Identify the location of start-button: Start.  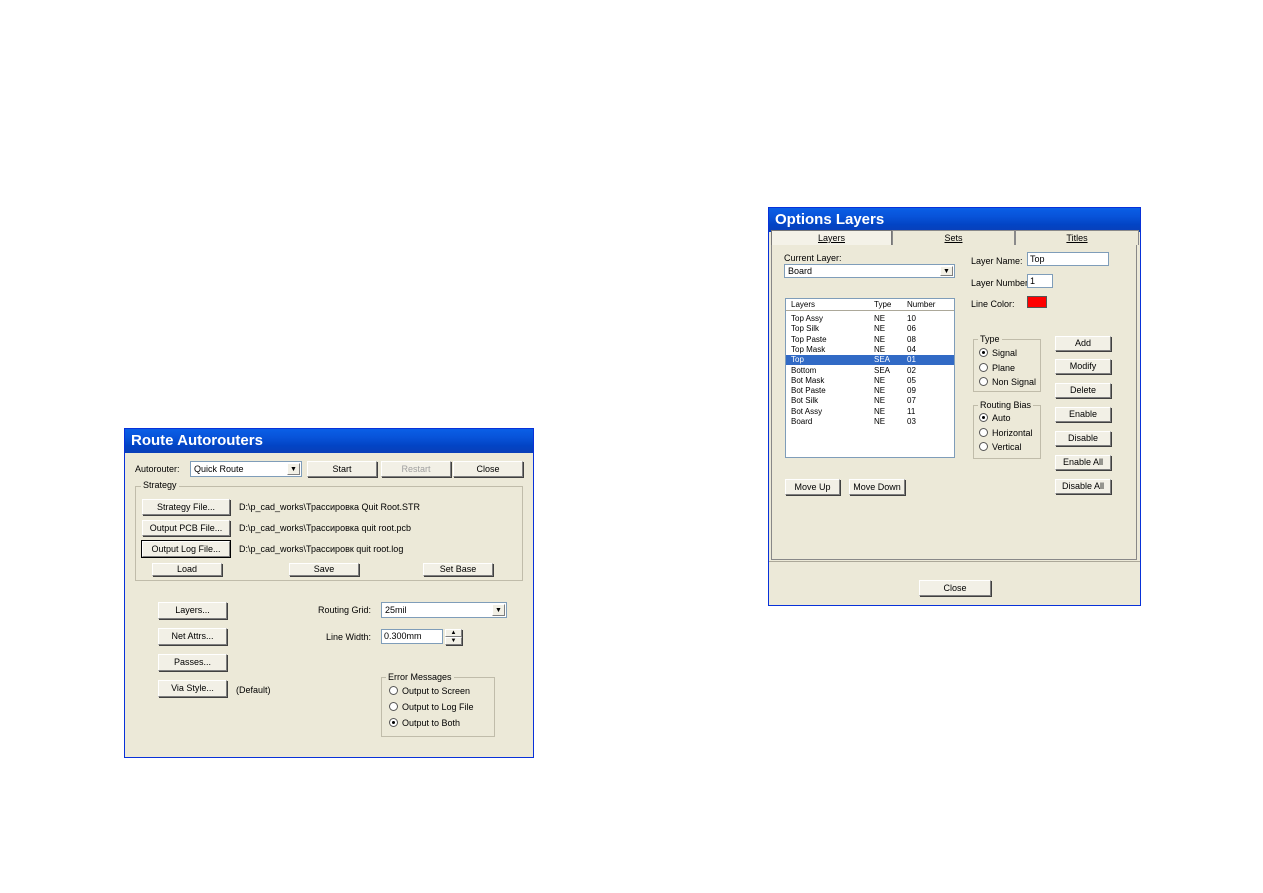
(342, 469).